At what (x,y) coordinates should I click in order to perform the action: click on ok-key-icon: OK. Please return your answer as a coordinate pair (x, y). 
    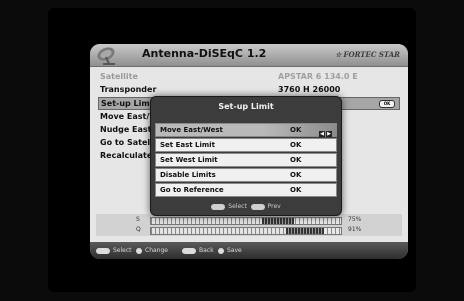
    Looking at the image, I should click on (387, 104).